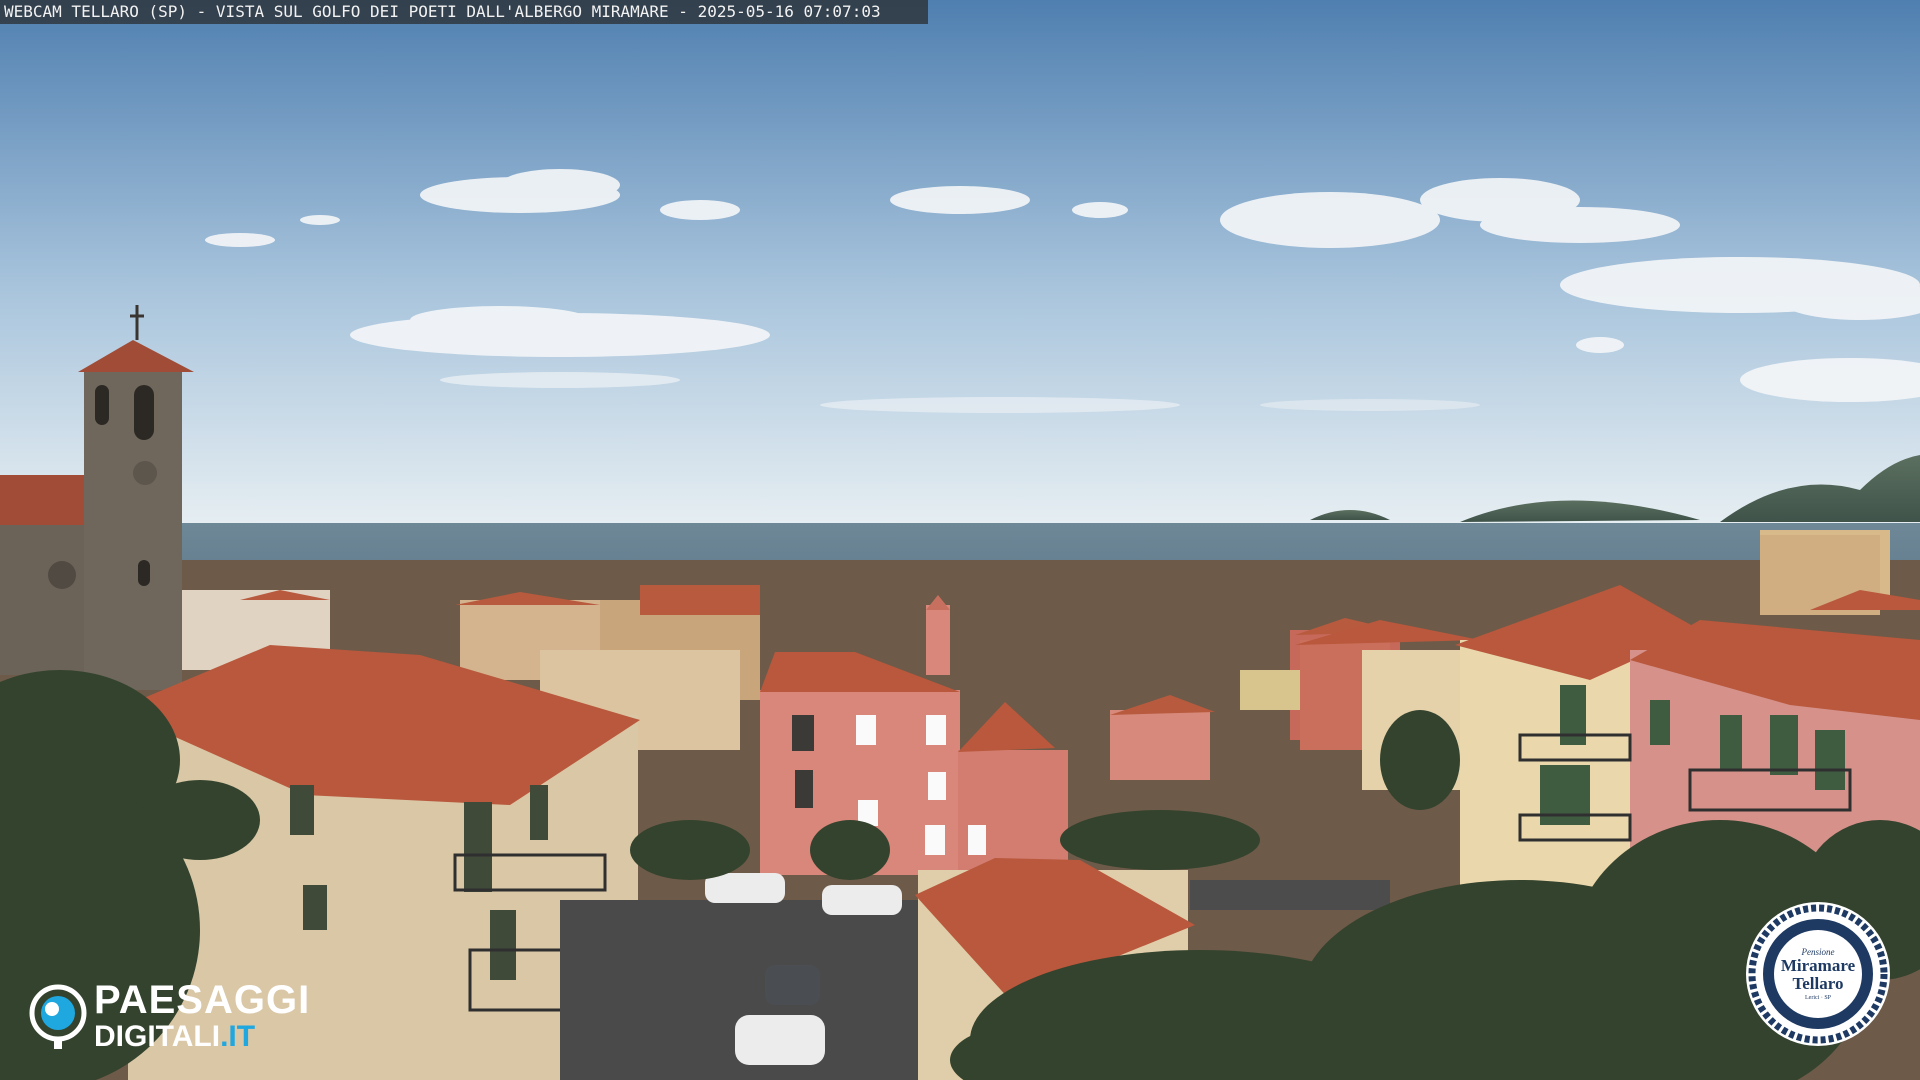 The height and width of the screenshot is (1080, 1920). I want to click on hotel-badge-name1: Miramare, so click(1818, 966).